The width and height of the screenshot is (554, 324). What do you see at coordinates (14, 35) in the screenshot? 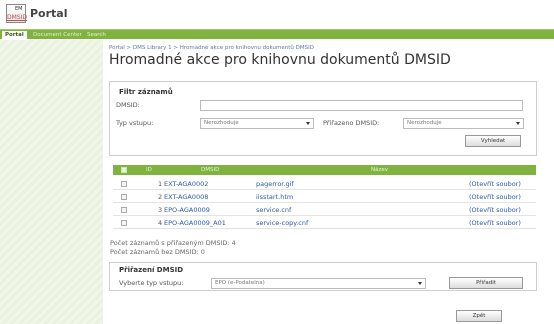
I see `tab-portal: Portal` at bounding box center [14, 35].